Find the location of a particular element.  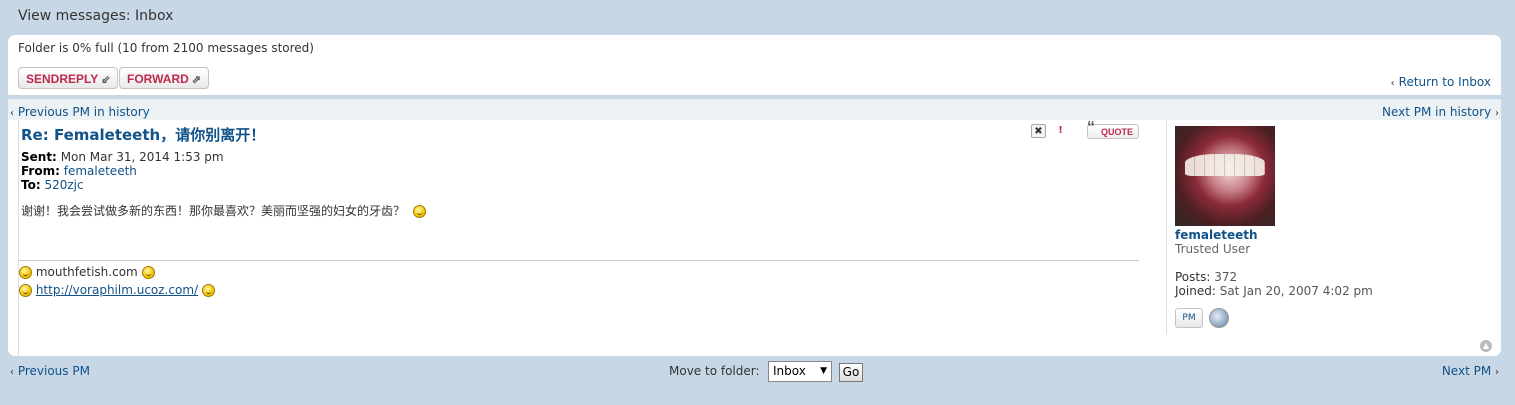

next-pm-label: Next PM is located at coordinates (1466, 371).